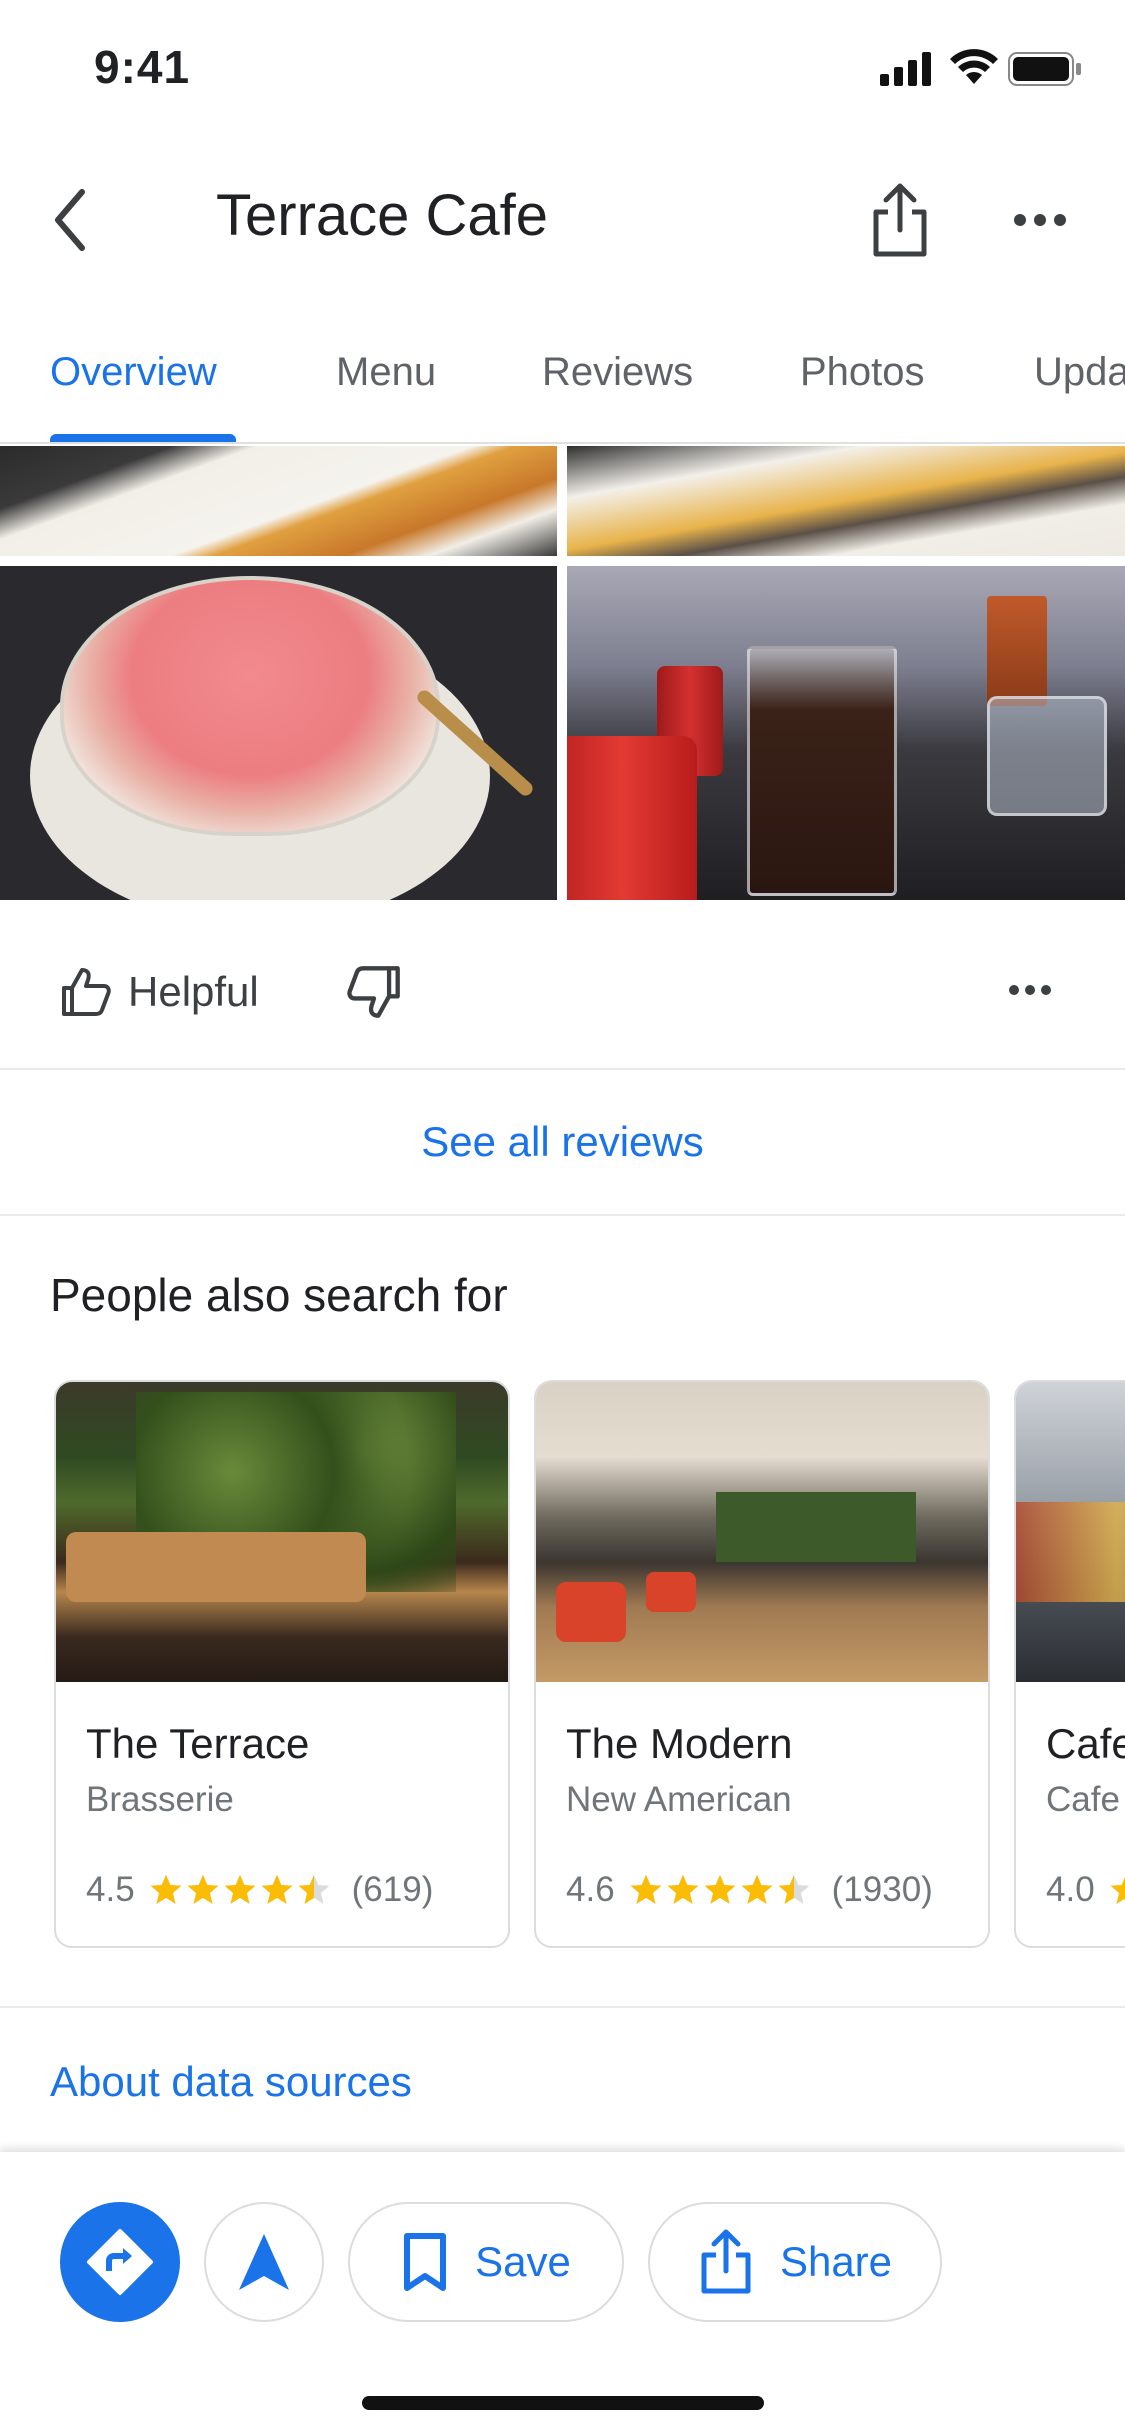 This screenshot has width=1125, height=2436. I want to click on active-tab-indicator, so click(143, 438).